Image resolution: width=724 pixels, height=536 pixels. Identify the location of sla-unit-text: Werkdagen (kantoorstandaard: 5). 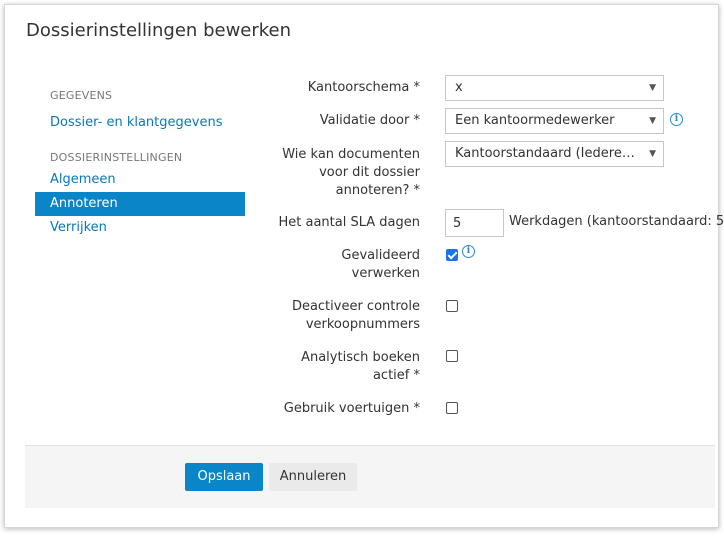
(616, 221).